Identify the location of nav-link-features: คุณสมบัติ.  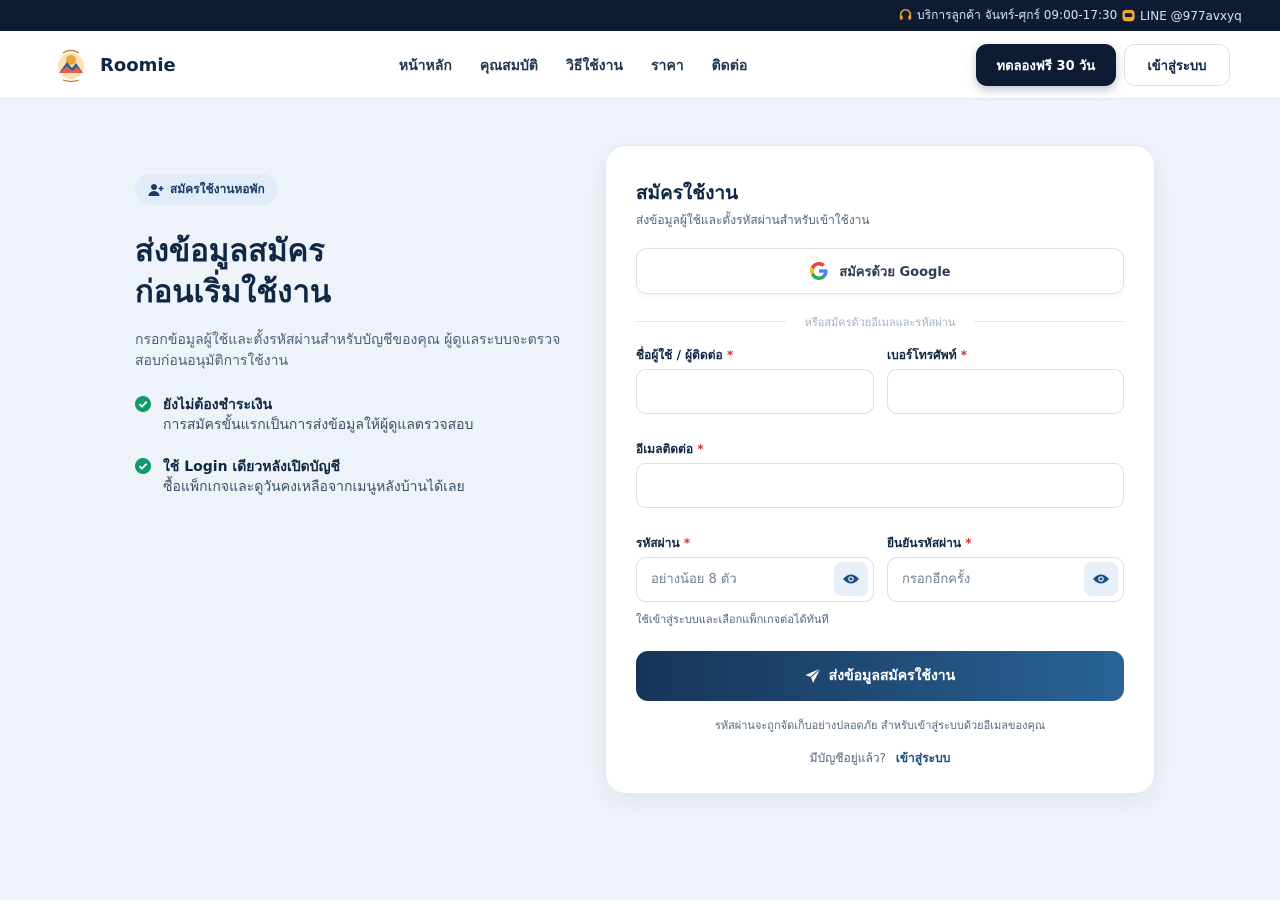
(509, 66).